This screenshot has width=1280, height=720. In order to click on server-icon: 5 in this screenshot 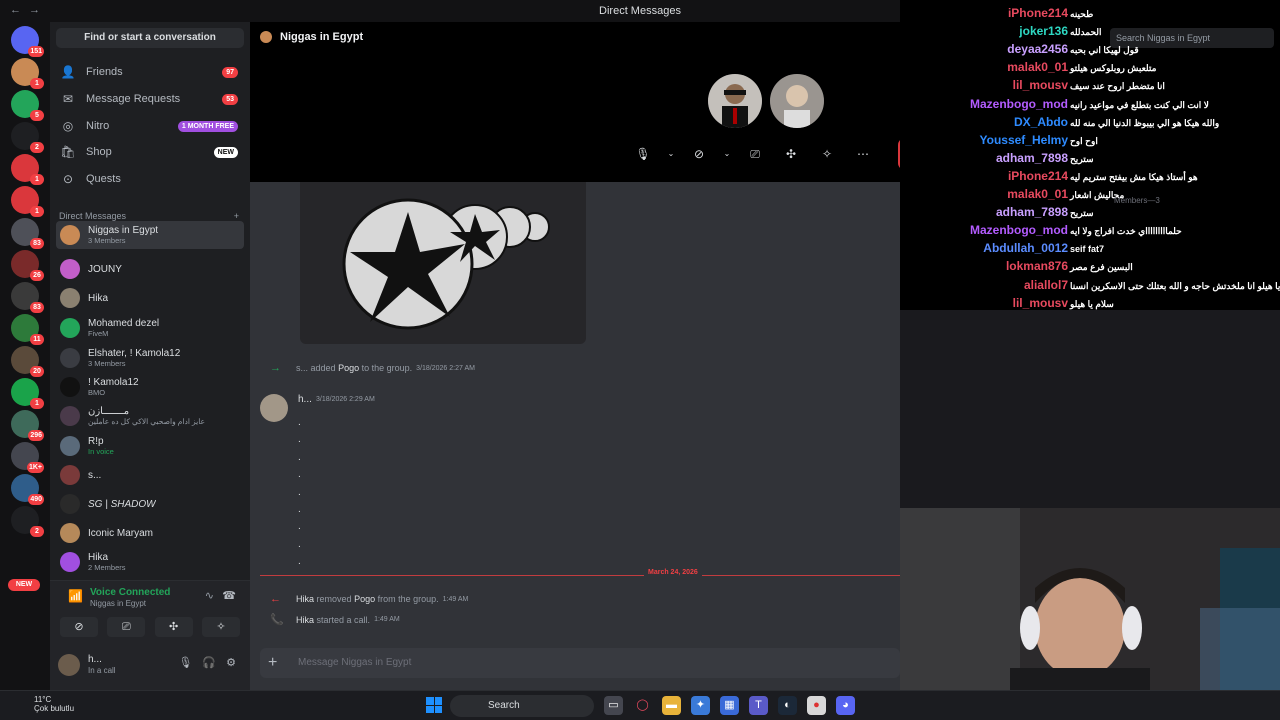, I will do `click(27, 105)`.